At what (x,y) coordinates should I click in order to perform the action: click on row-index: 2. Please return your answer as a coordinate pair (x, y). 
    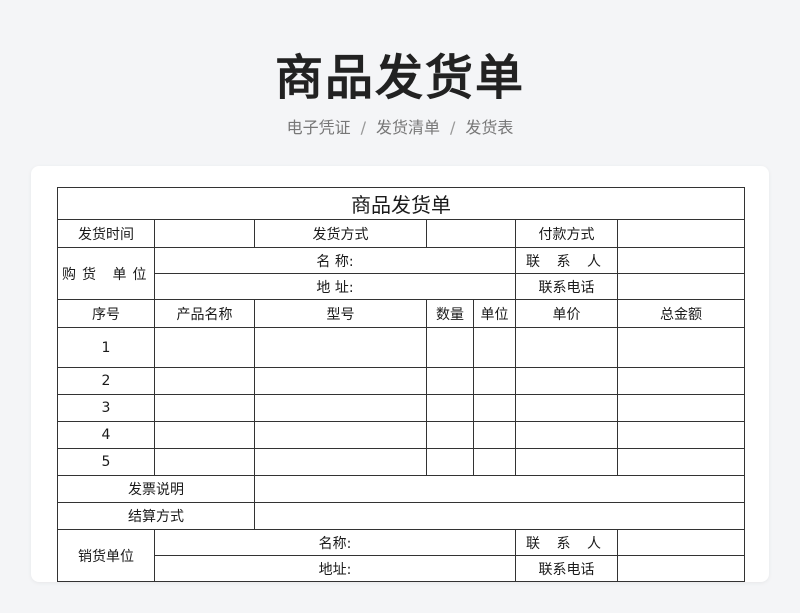
    Looking at the image, I should click on (106, 381).